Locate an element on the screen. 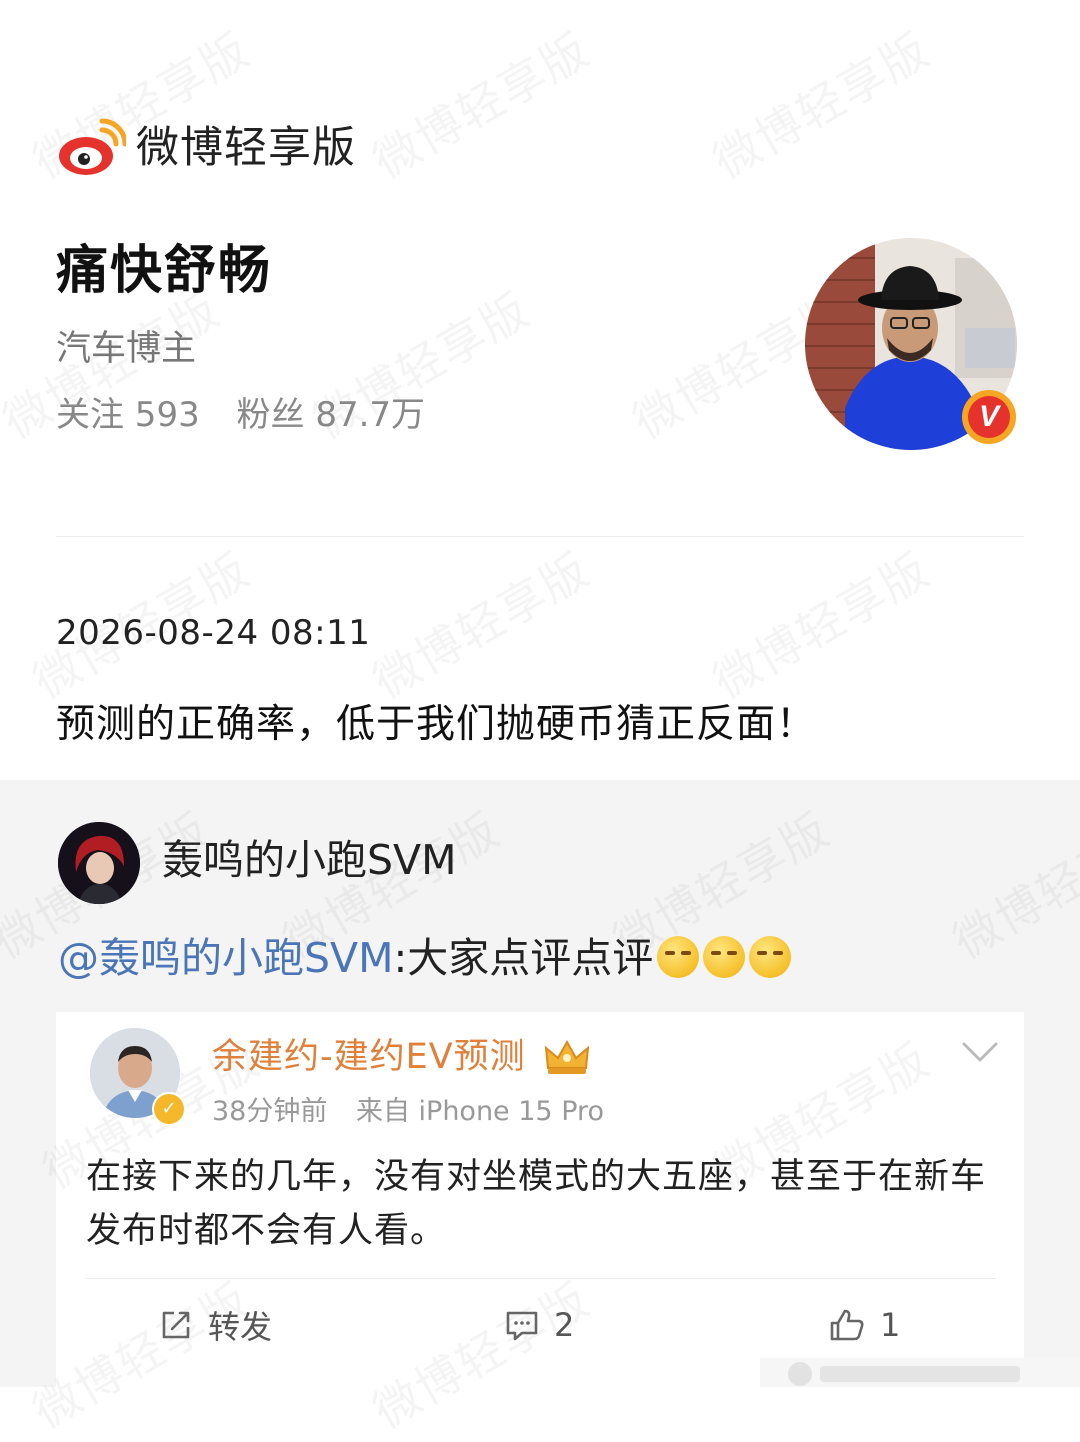 This screenshot has width=1080, height=1442. weibo-logo-icon is located at coordinates (92, 146).